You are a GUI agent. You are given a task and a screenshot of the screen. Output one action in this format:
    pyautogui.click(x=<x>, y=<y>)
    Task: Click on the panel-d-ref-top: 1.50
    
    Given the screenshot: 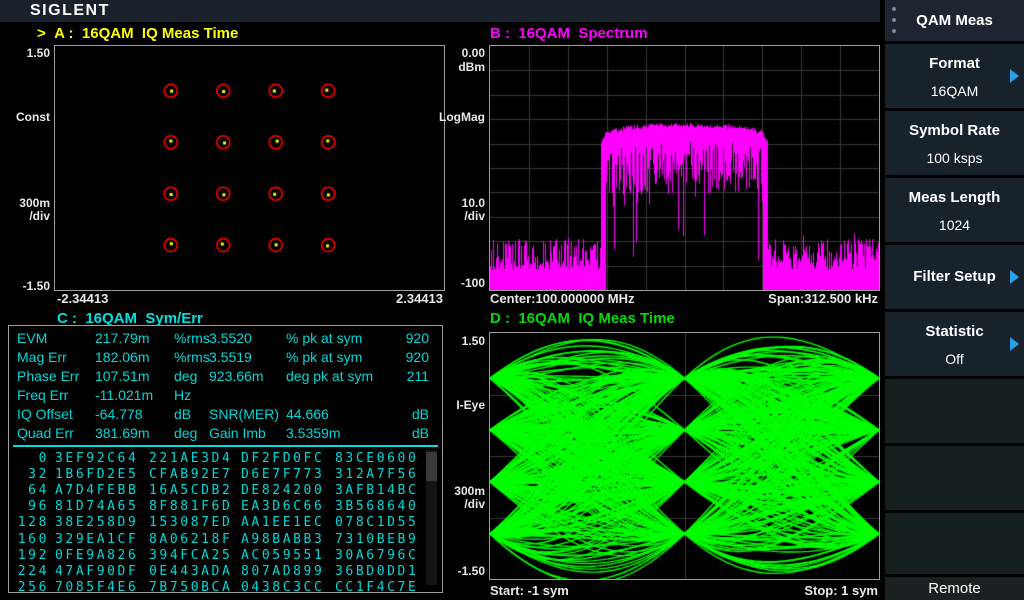 What is the action you would take?
    pyautogui.click(x=473, y=341)
    